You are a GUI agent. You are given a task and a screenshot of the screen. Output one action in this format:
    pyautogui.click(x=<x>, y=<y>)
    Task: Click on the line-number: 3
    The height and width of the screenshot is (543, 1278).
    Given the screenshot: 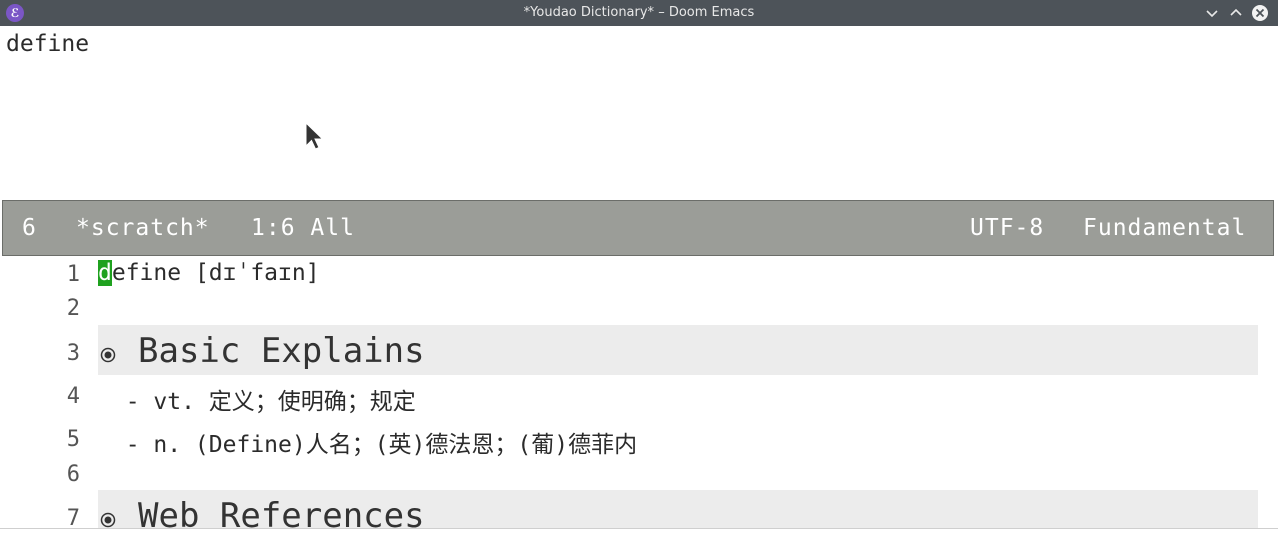 What is the action you would take?
    pyautogui.click(x=73, y=353)
    